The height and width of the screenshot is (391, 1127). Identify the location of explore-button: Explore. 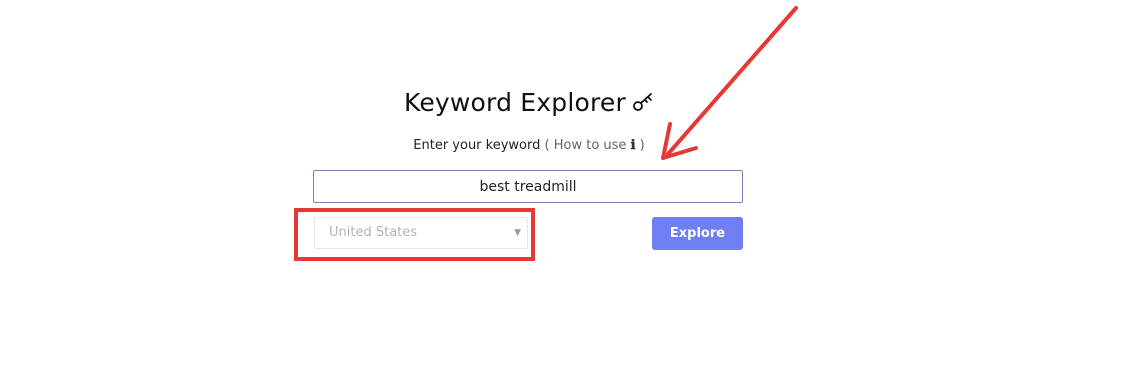
(697, 233).